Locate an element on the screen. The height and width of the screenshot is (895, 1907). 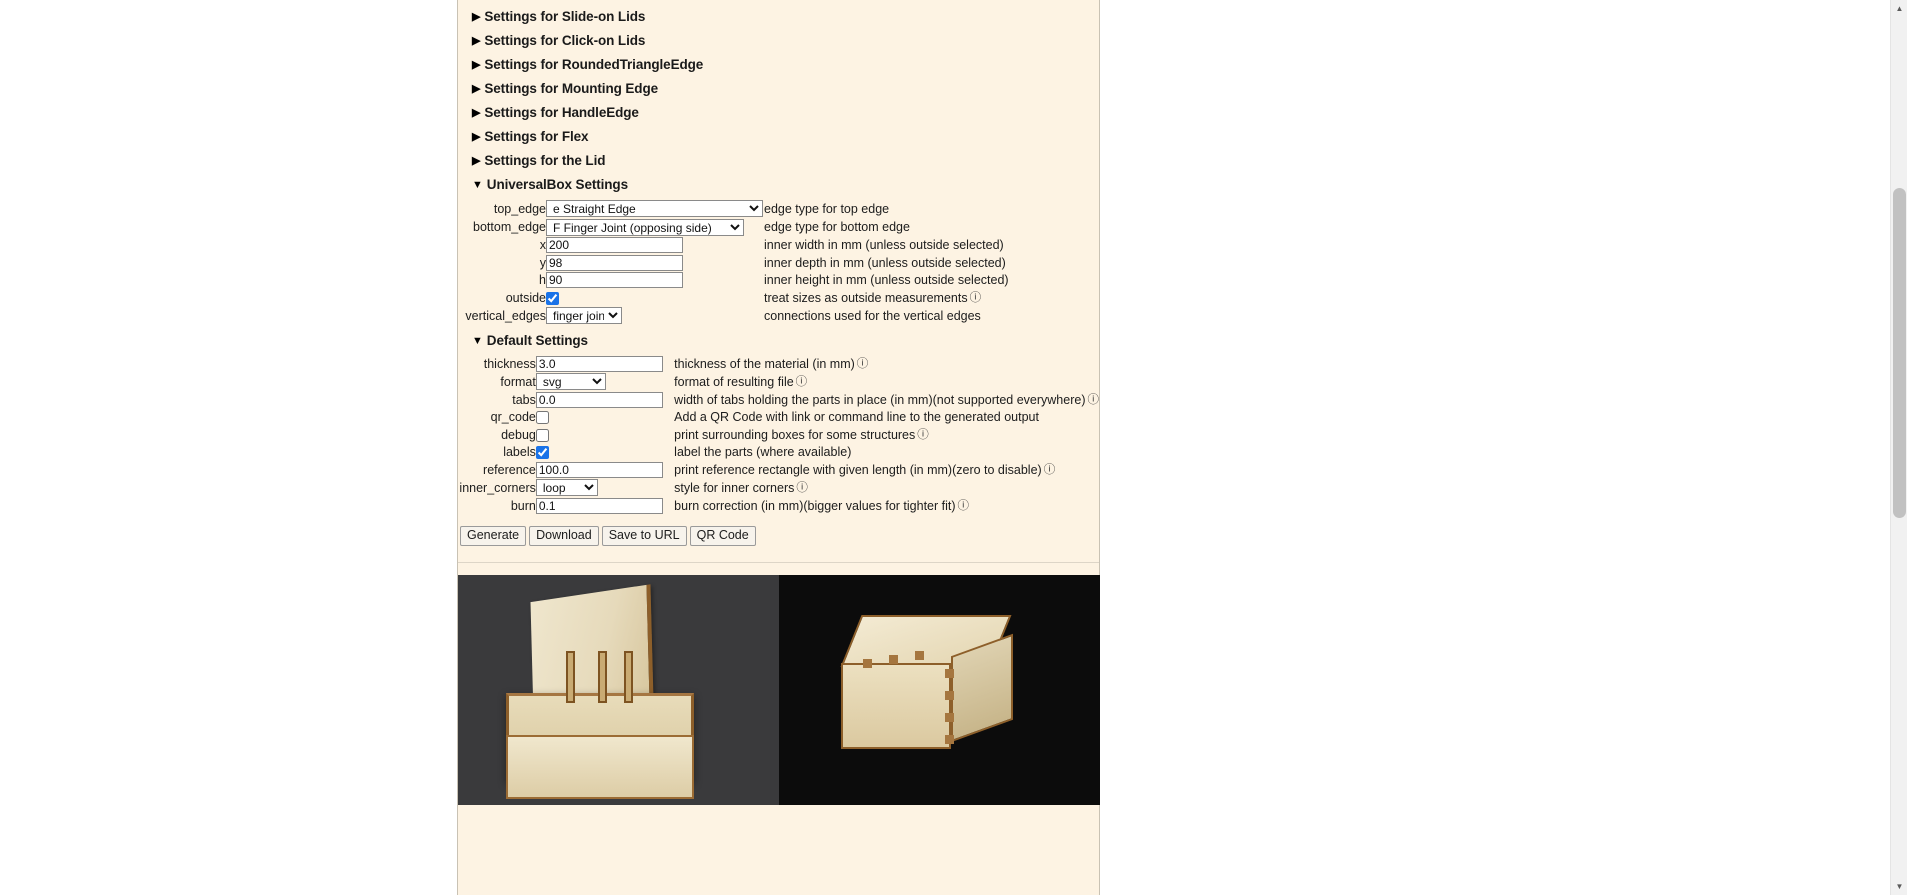
group-header-roundedtriangleedge: ▶ Settings for RoundedTriangleEdge is located at coordinates (778, 65).